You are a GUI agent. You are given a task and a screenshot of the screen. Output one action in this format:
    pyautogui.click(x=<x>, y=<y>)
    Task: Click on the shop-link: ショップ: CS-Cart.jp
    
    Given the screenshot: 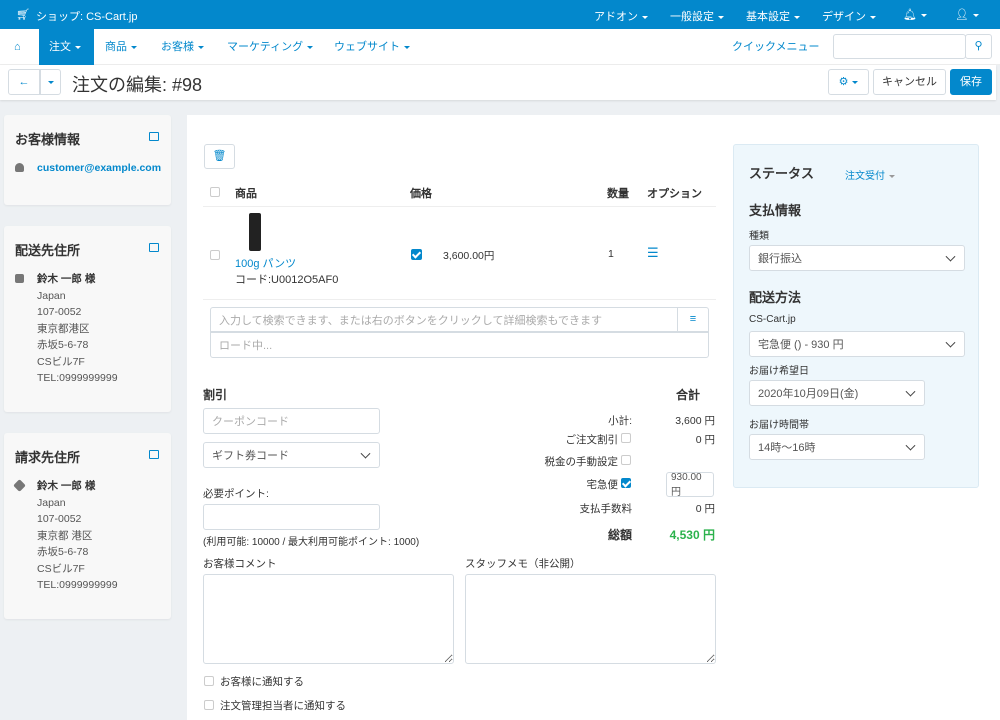 What is the action you would take?
    pyautogui.click(x=86, y=16)
    